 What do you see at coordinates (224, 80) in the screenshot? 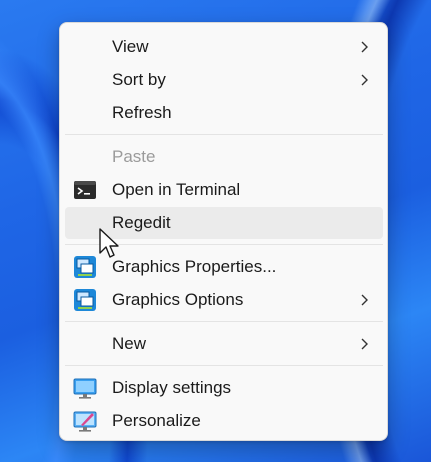
I see `menu-item-sort-by: Sort by` at bounding box center [224, 80].